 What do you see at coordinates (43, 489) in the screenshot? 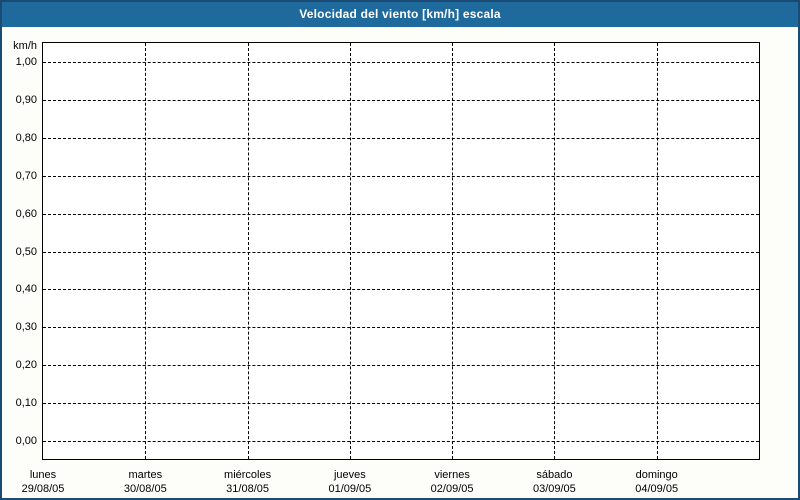
I see `x-date-label: 29/08/05` at bounding box center [43, 489].